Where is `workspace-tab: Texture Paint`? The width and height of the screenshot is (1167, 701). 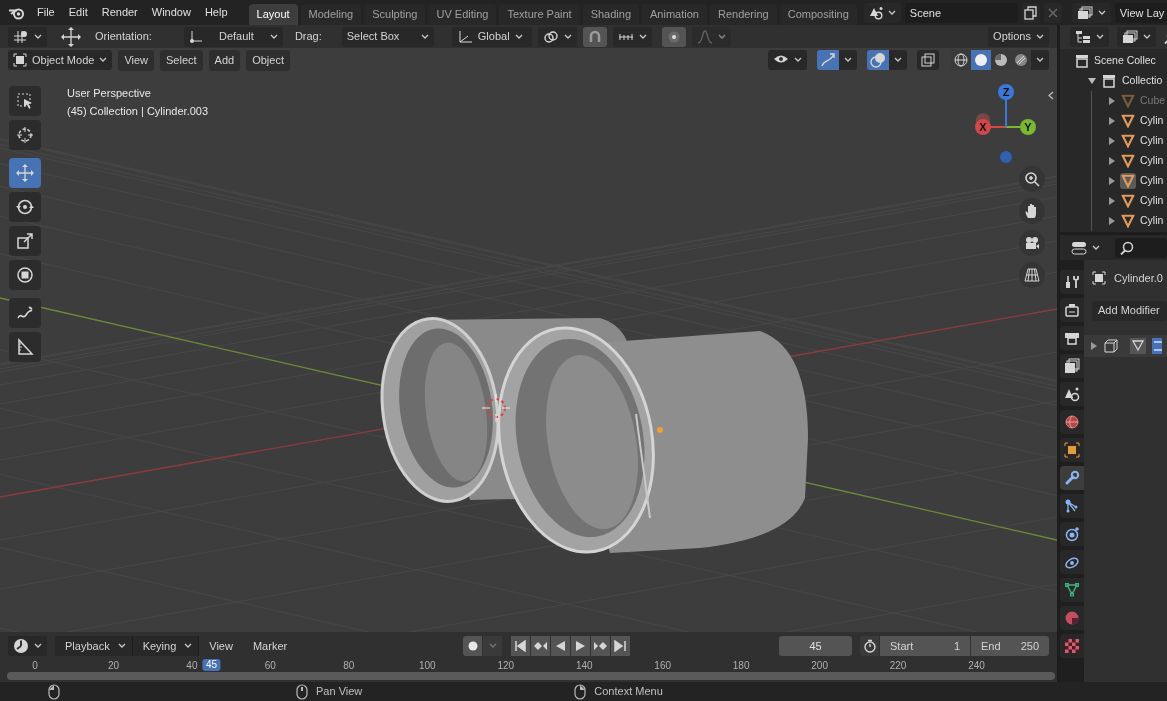
workspace-tab: Texture Paint is located at coordinates (539, 14).